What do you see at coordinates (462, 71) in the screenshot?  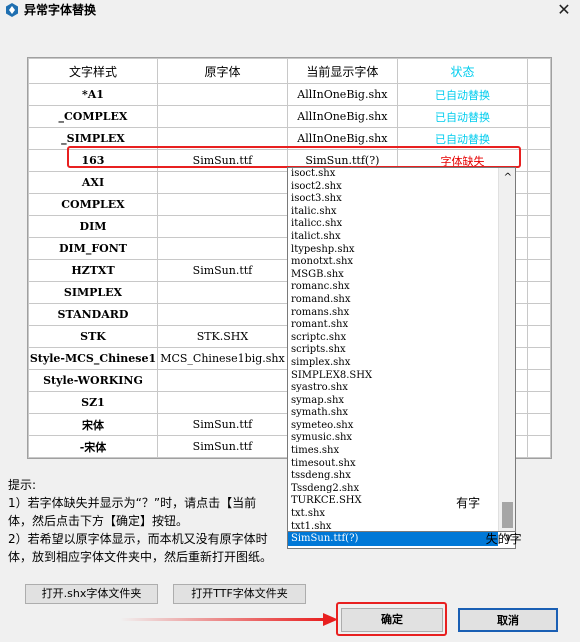 I see `col-header-status: 状态` at bounding box center [462, 71].